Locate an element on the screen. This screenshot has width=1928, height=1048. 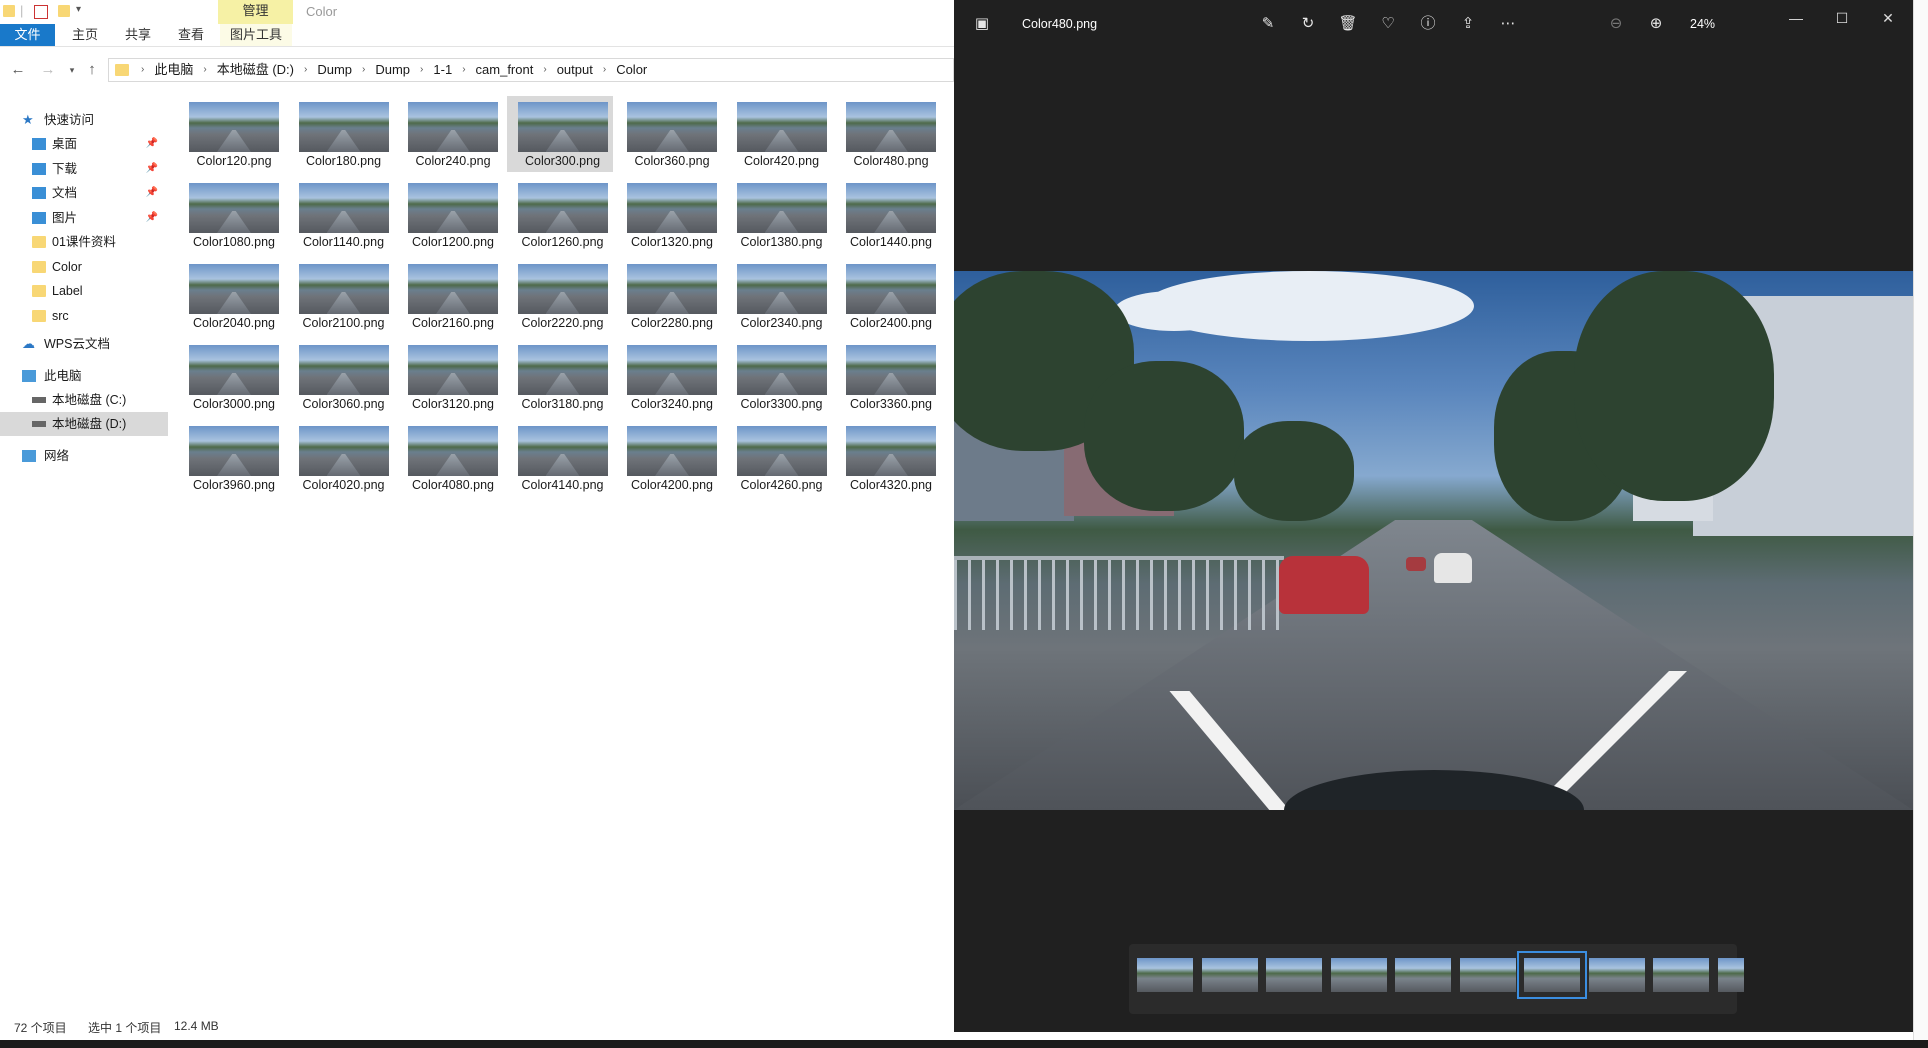
file-thumbnail: Color1440.png is located at coordinates (888, 215).